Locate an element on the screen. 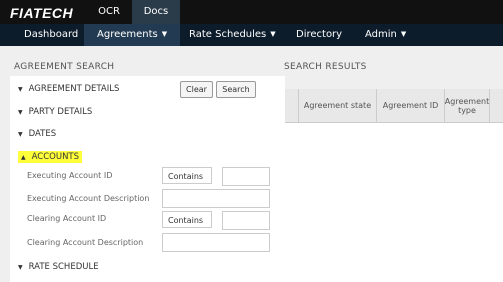  product-tab-ocr: OCR is located at coordinates (109, 12).